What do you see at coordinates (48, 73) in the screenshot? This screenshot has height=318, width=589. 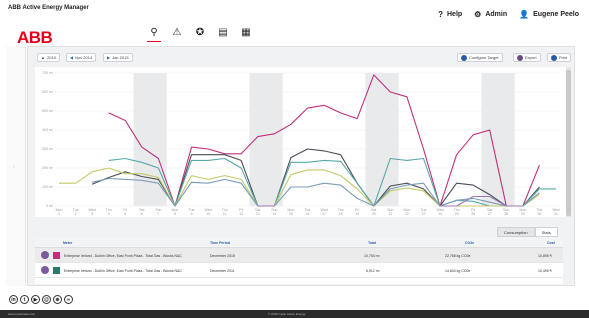 I see `y-tick-label: 700 m³` at bounding box center [48, 73].